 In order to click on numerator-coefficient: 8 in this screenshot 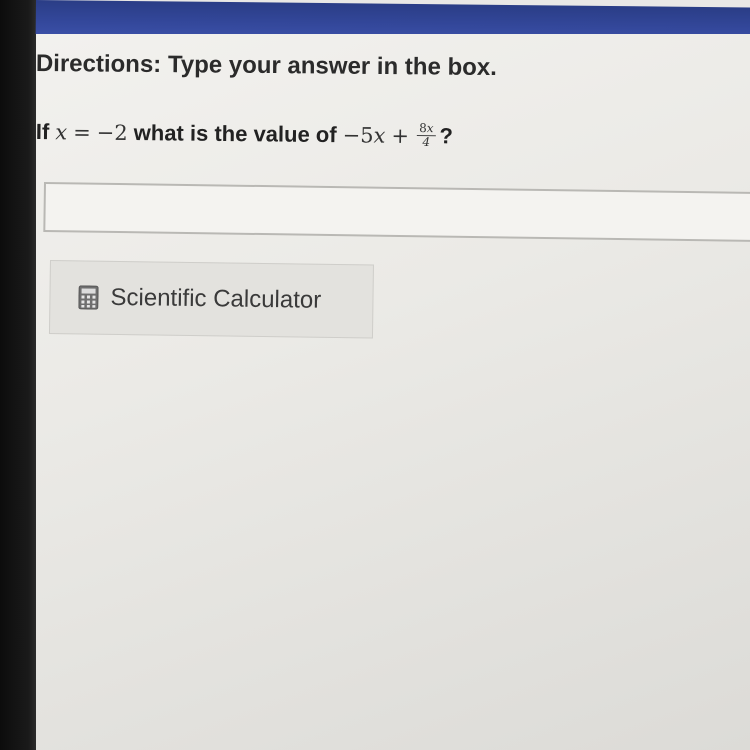, I will do `click(423, 128)`.